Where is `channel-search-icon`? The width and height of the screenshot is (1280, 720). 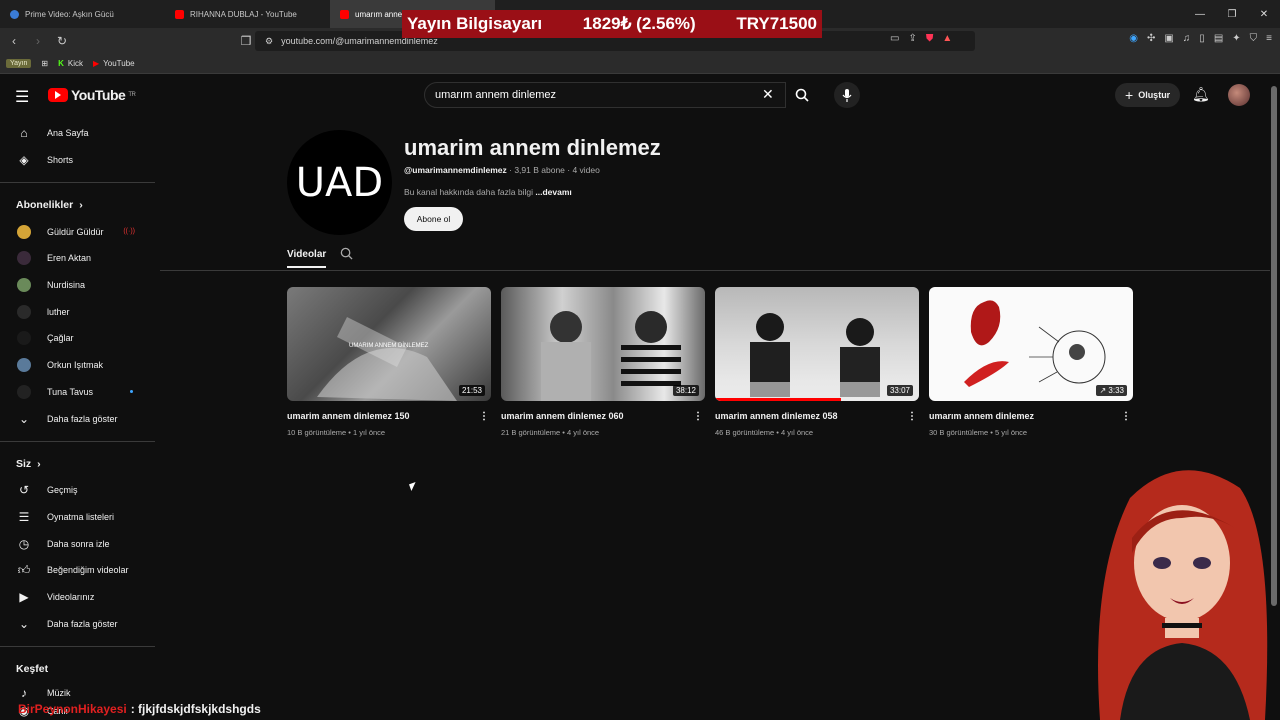 channel-search-icon is located at coordinates (346, 258).